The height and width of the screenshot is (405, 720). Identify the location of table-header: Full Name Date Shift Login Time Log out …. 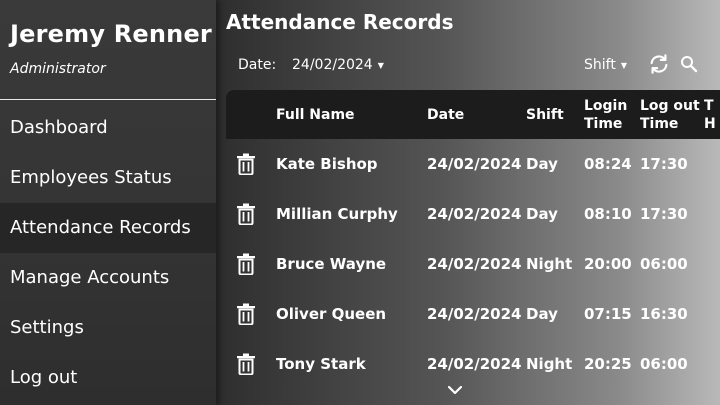
(473, 114).